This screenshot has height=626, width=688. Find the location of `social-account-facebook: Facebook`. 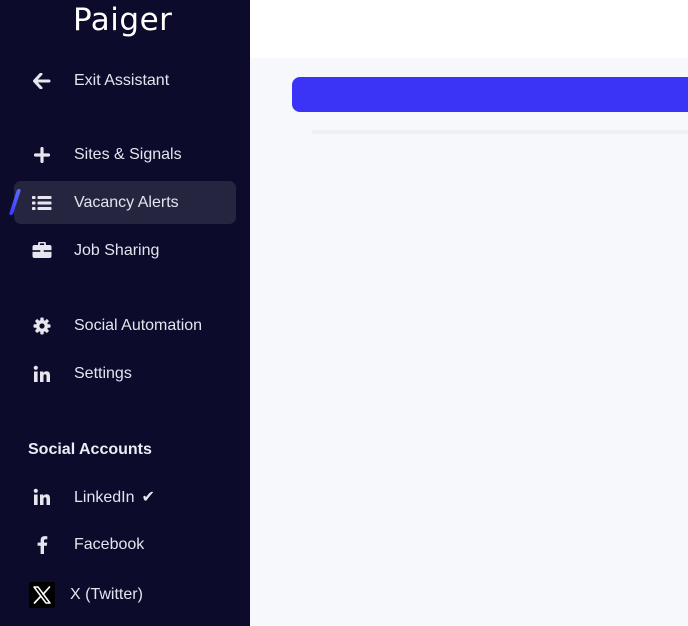

social-account-facebook: Facebook is located at coordinates (125, 544).